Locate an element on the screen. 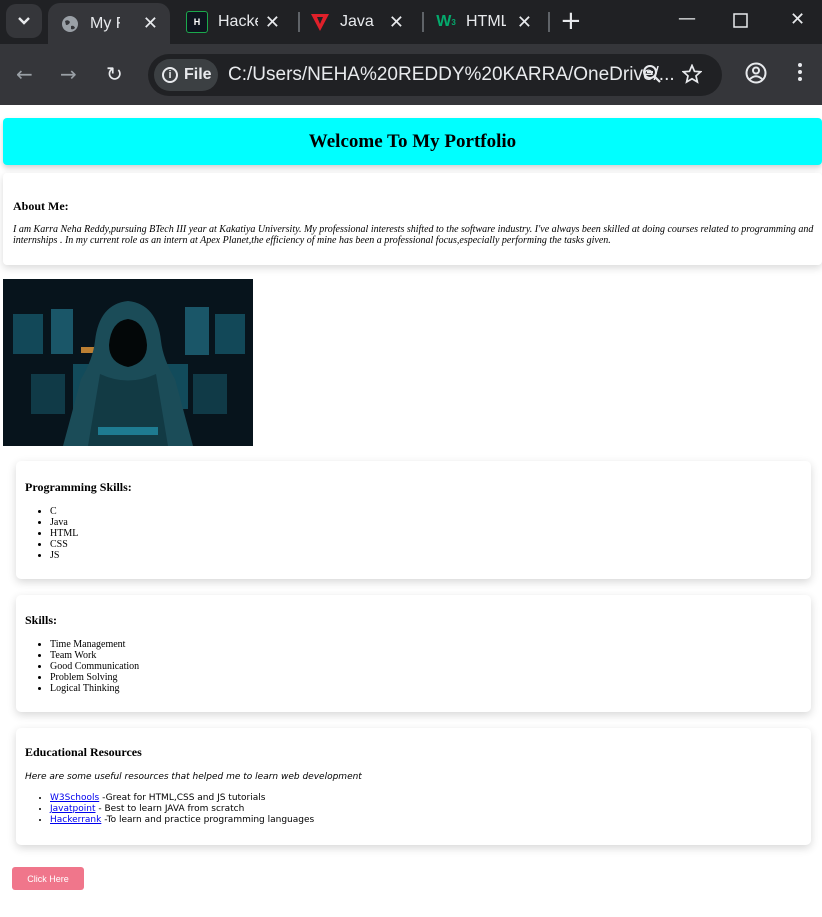 This screenshot has width=822, height=917. resources-heading: Educational Resources is located at coordinates (83, 752).